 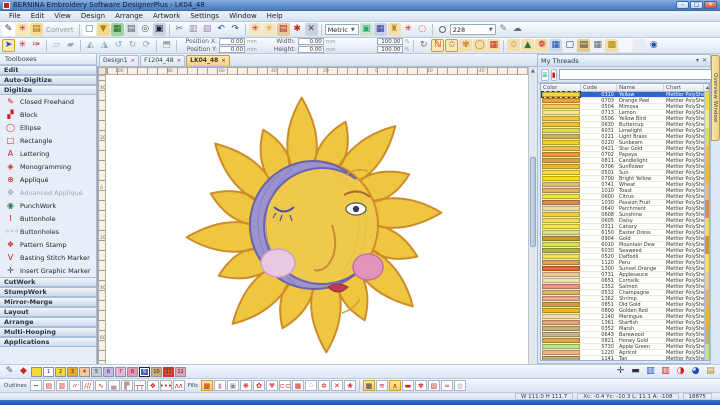 I want to click on tool-lettering: A Lettering, so click(x=48, y=153).